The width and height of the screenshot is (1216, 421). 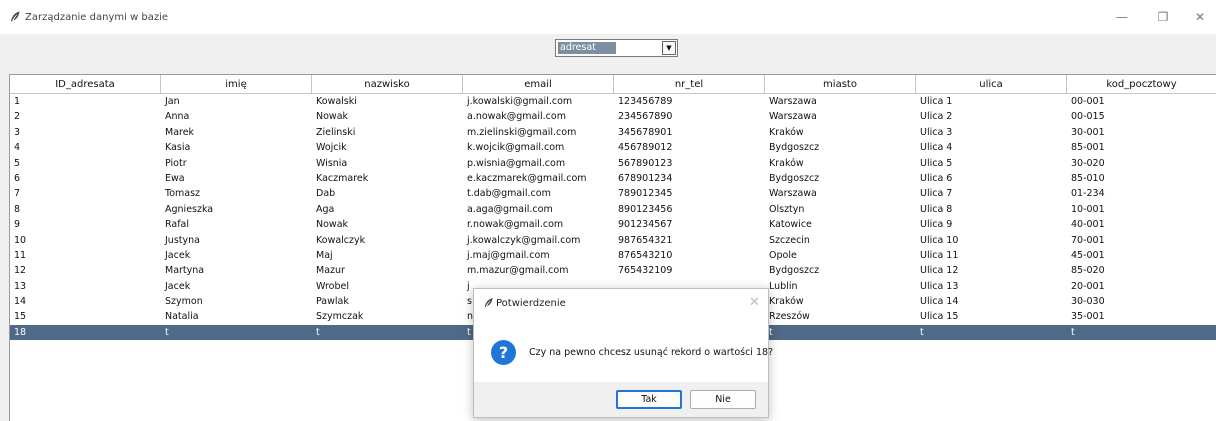 I want to click on question-icon: ?, so click(x=503, y=352).